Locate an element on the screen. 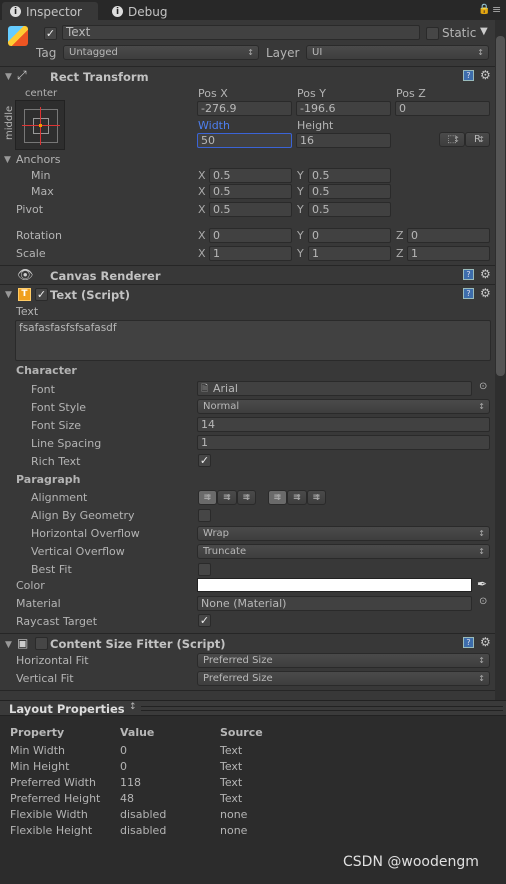 The height and width of the screenshot is (884, 506). active-checkbox: ✓ is located at coordinates (50, 33).